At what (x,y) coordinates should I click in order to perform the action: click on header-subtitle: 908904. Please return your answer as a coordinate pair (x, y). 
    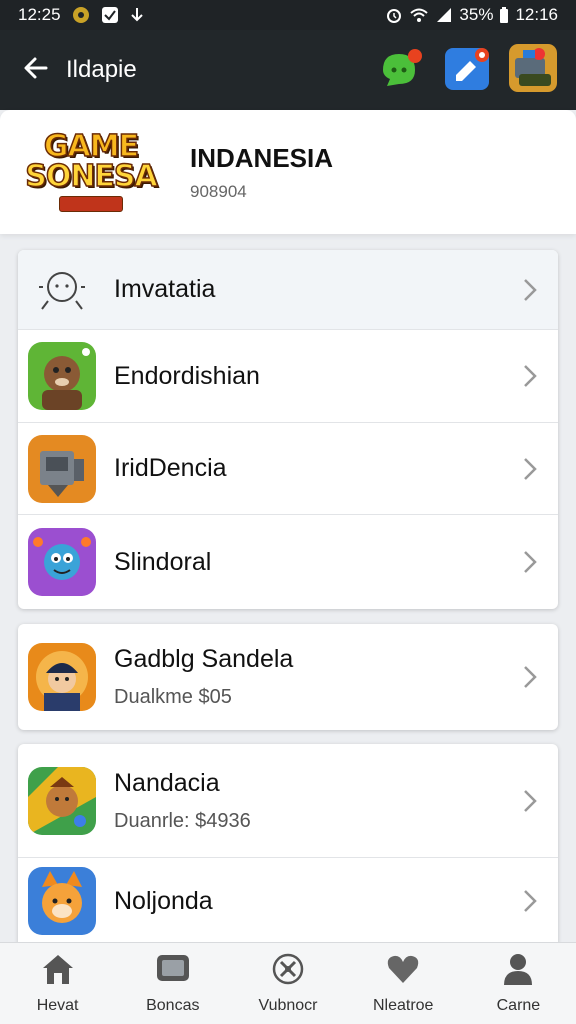
    Looking at the image, I should click on (218, 191).